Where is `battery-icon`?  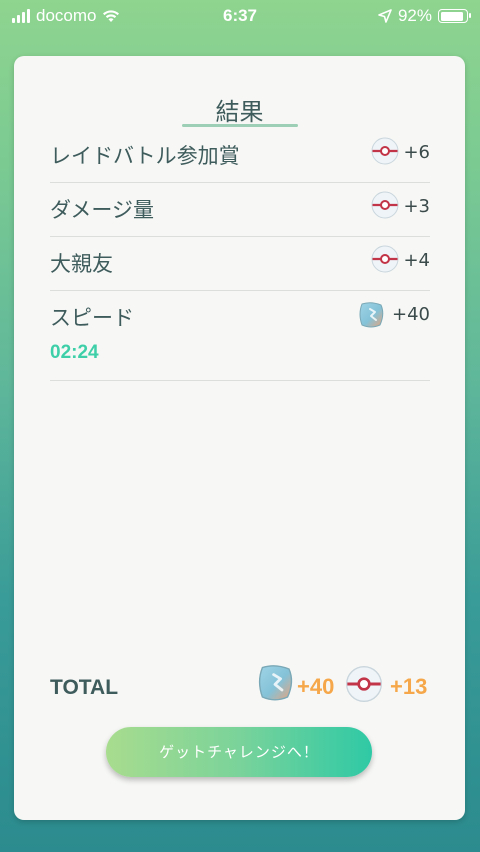 battery-icon is located at coordinates (454, 16).